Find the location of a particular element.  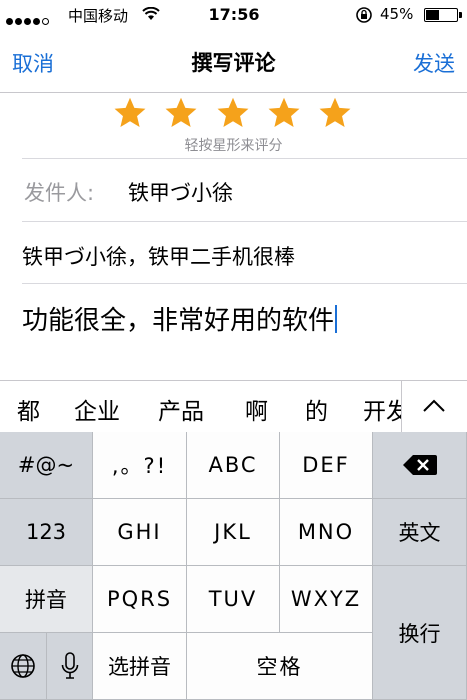

space-key: 空格 is located at coordinates (280, 666).